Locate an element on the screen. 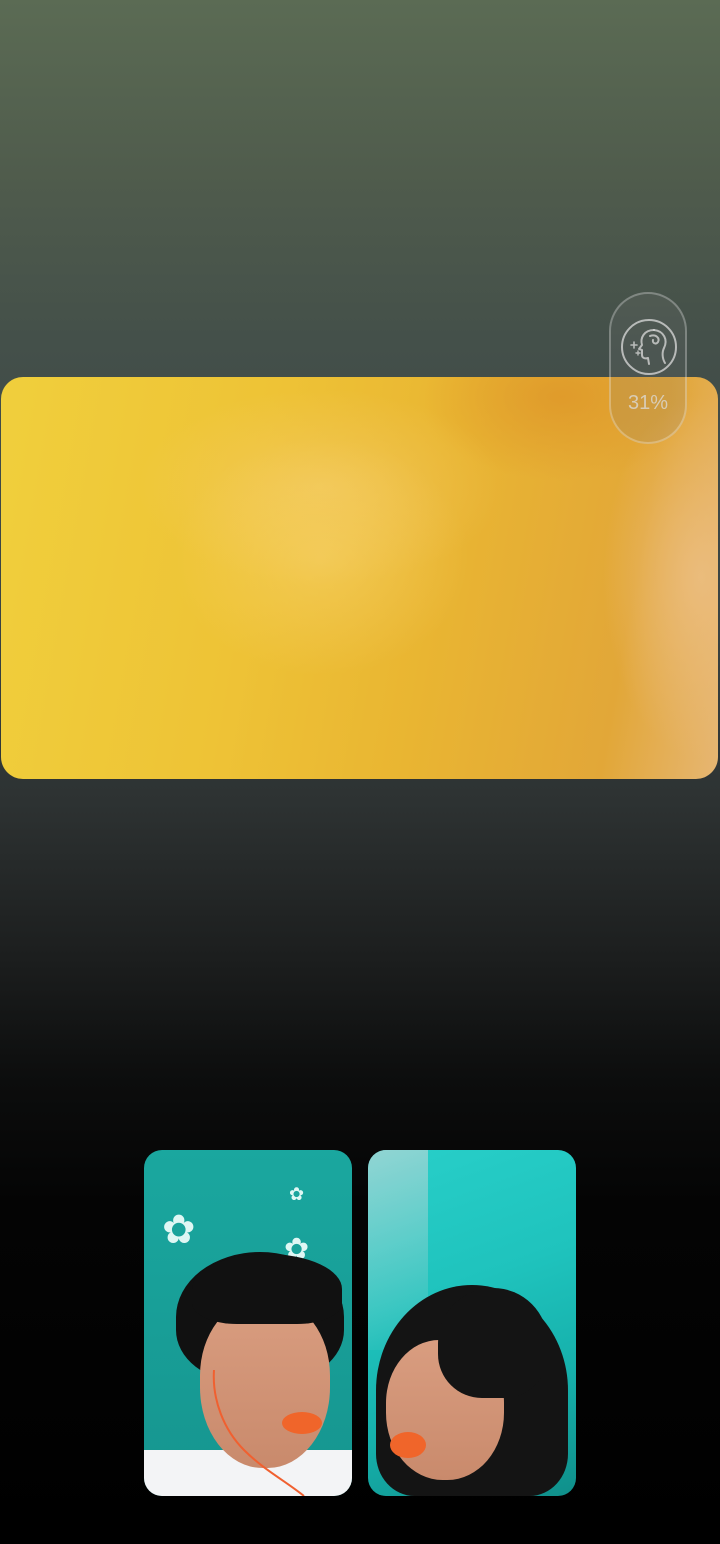  participant-2-hair-side is located at coordinates (493, 1343).